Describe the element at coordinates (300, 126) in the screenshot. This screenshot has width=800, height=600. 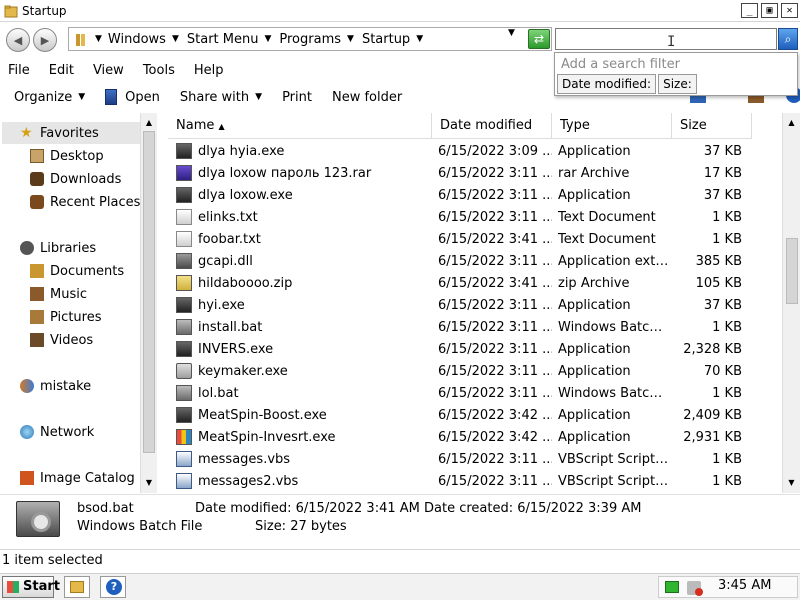
I see `column-header-name: Name ▲` at that location.